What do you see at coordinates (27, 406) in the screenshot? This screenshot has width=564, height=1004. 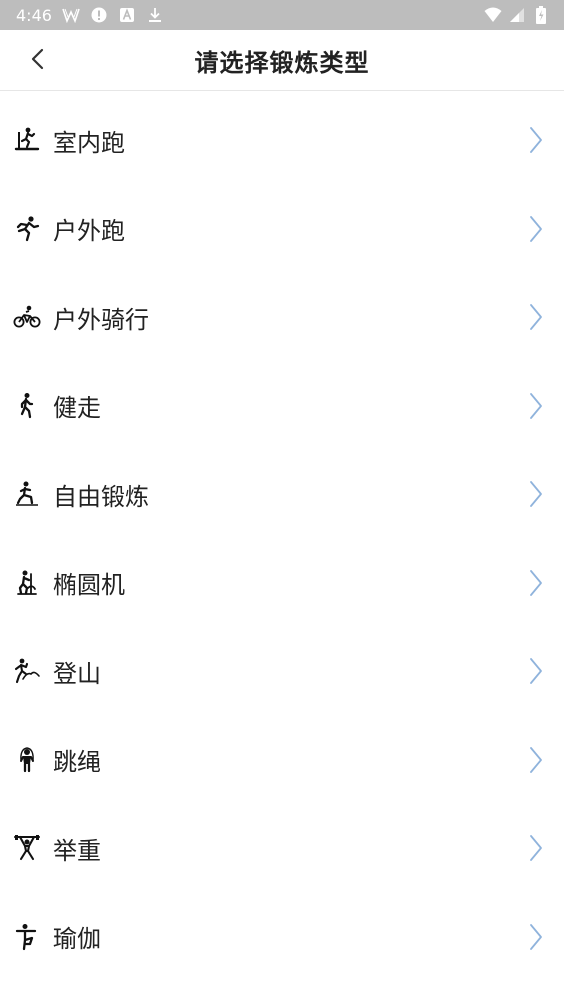 I see `walker-icon` at bounding box center [27, 406].